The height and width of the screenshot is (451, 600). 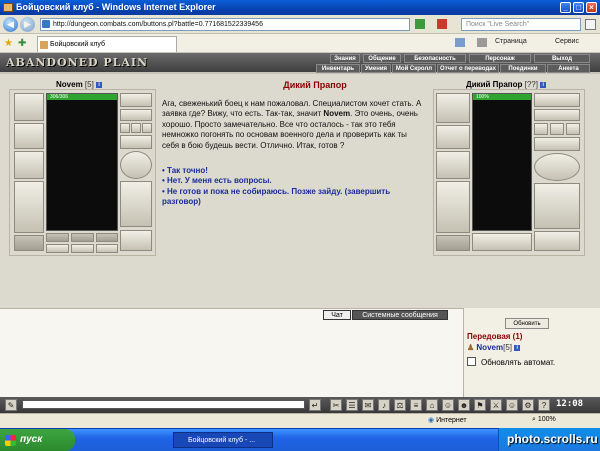 I want to click on home-icon, so click(x=460, y=42).